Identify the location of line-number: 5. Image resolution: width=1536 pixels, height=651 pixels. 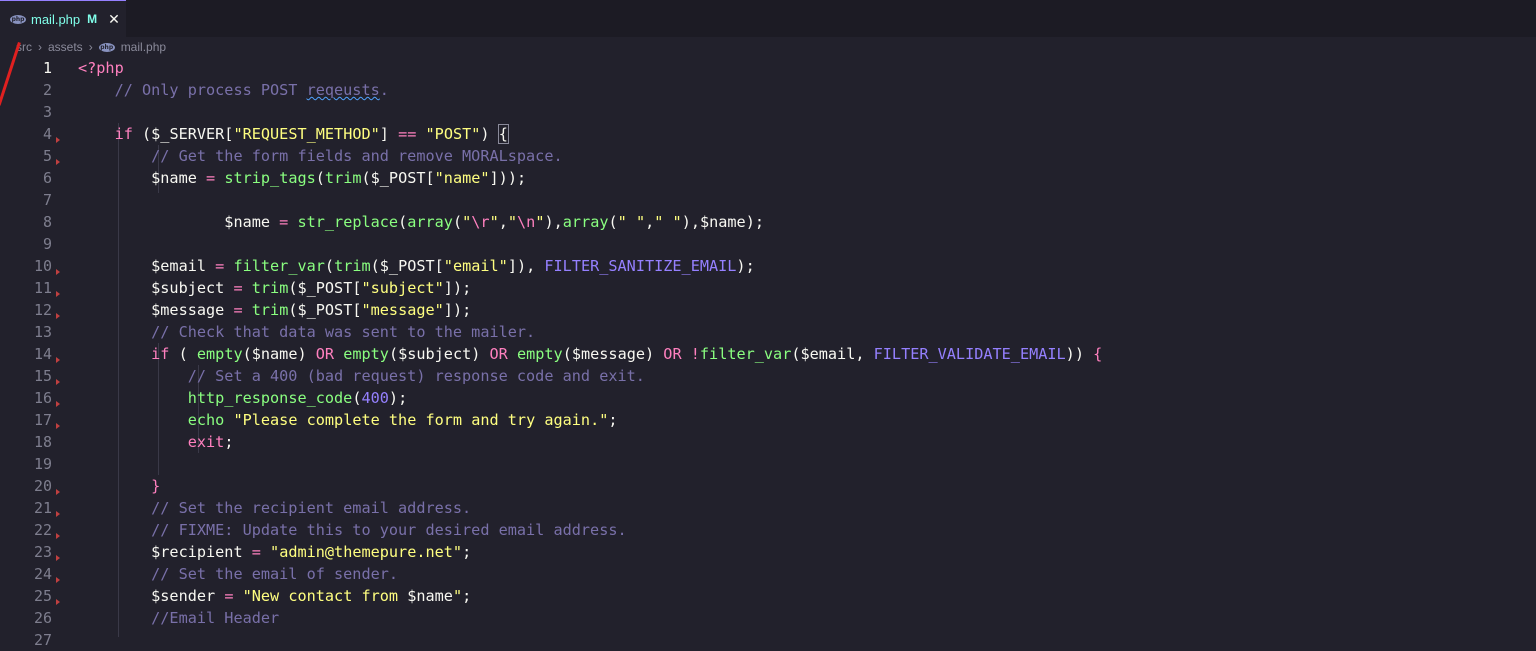
(47, 156).